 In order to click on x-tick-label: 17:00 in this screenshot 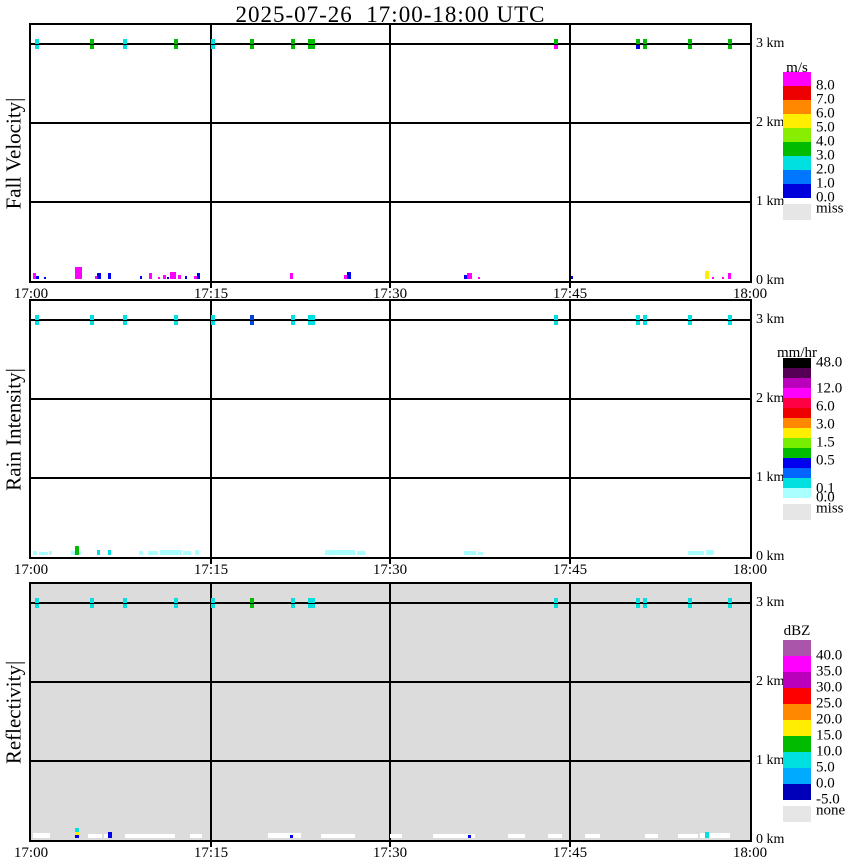, I will do `click(31, 570)`.